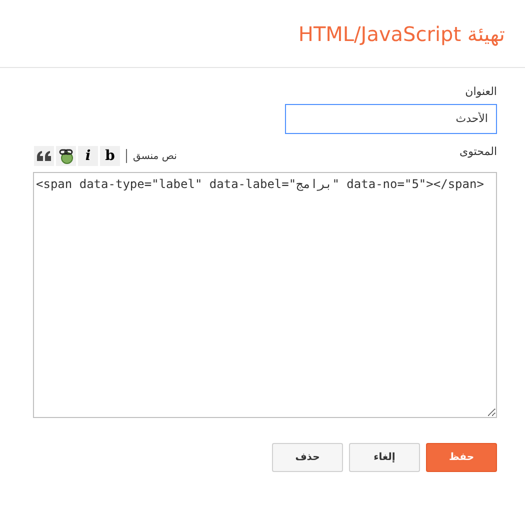 This screenshot has height=505, width=525. What do you see at coordinates (307, 457) in the screenshot?
I see `dialog-button: حذف` at bounding box center [307, 457].